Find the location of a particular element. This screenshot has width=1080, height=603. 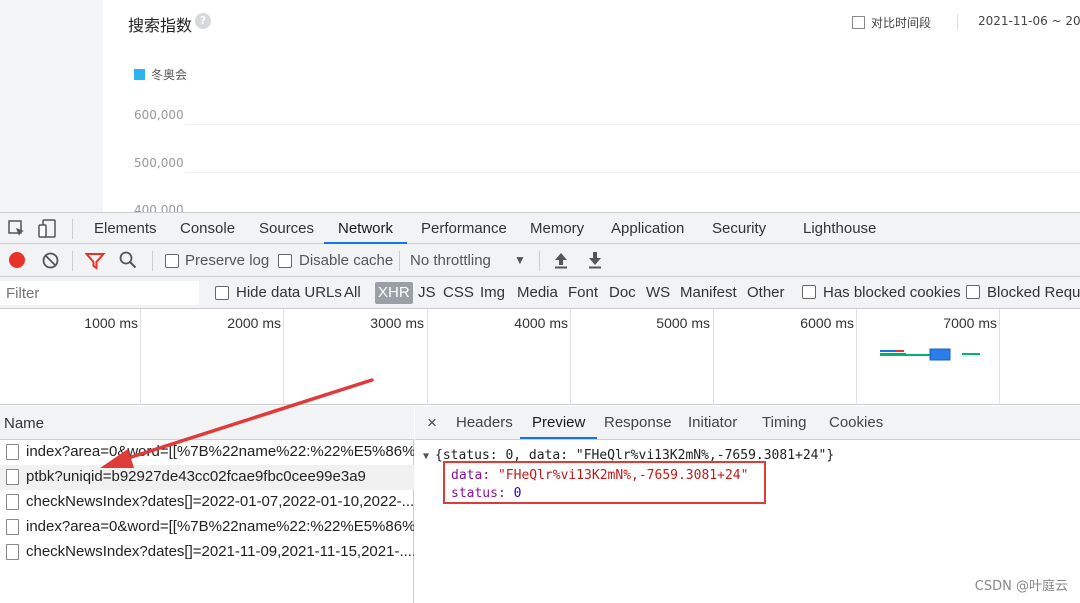

chevron-down-icon: ▼ is located at coordinates (520, 260).